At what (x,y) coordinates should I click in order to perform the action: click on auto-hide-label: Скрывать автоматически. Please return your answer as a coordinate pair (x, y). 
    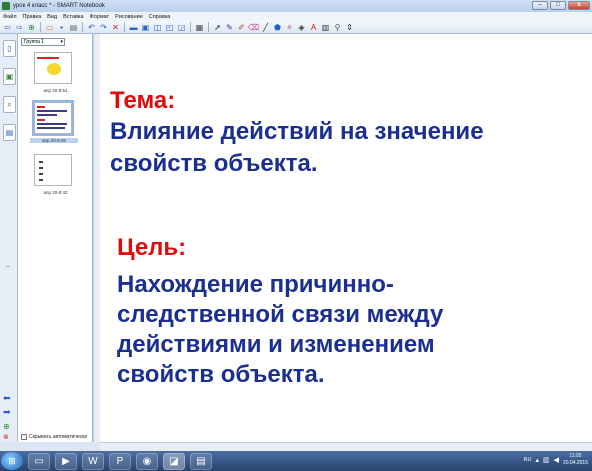
    Looking at the image, I should click on (58, 437).